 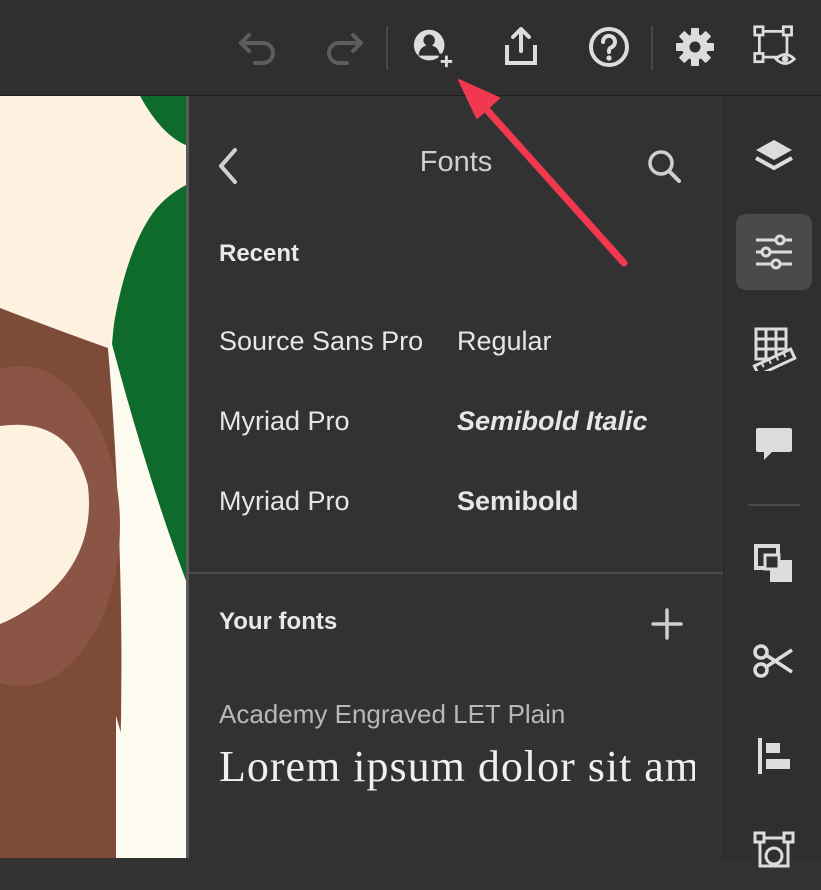 I want to click on recent-font-item: Source Sans Pro Regular, so click(x=459, y=346).